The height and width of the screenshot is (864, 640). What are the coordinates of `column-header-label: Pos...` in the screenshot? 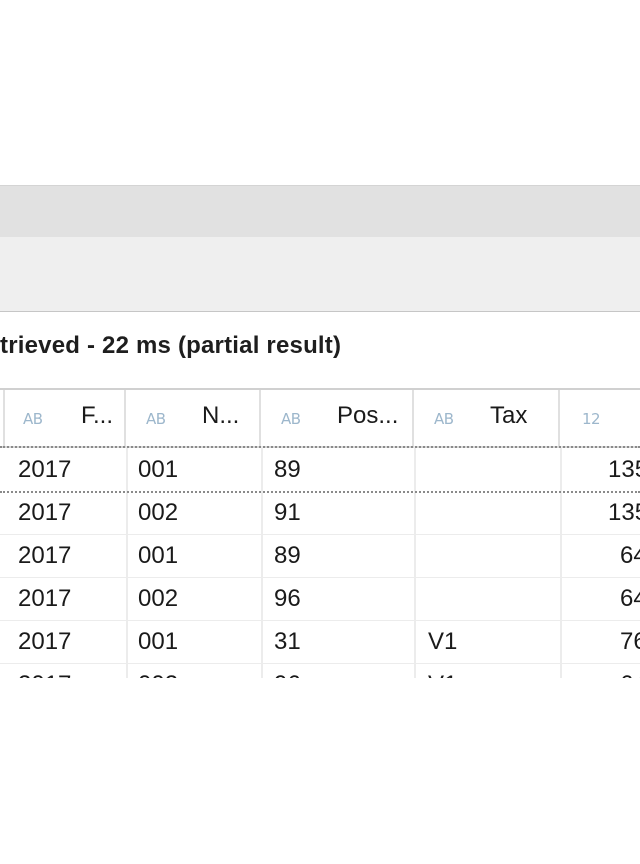 It's located at (368, 415).